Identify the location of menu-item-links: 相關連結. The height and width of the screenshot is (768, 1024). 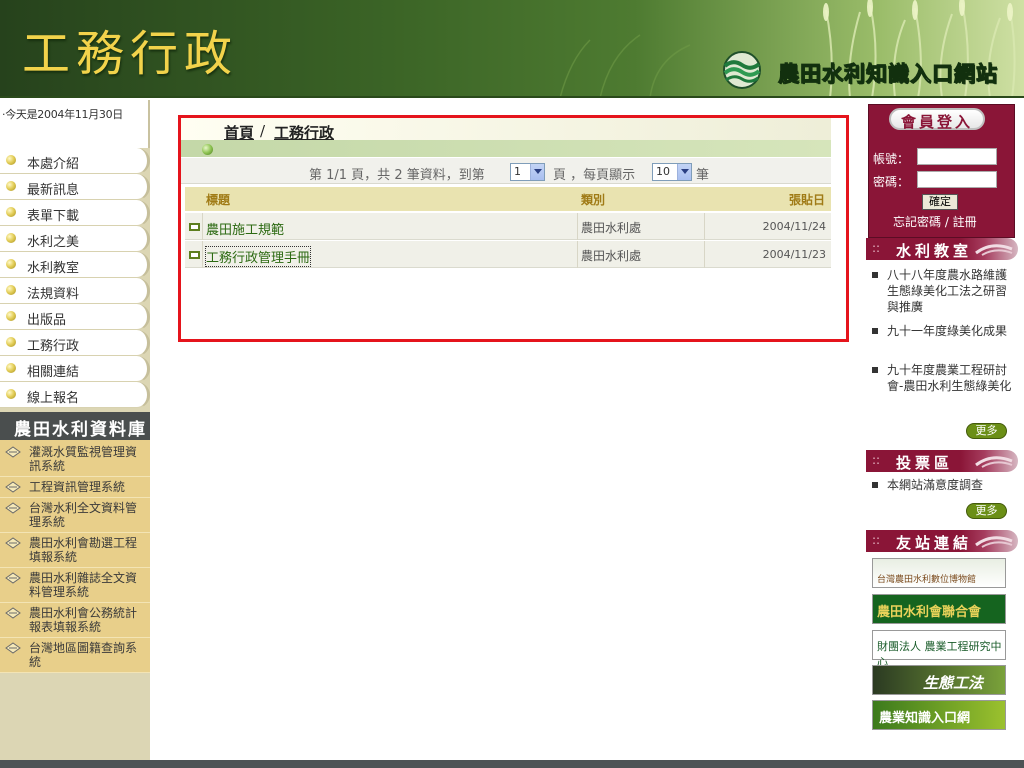
(75, 369).